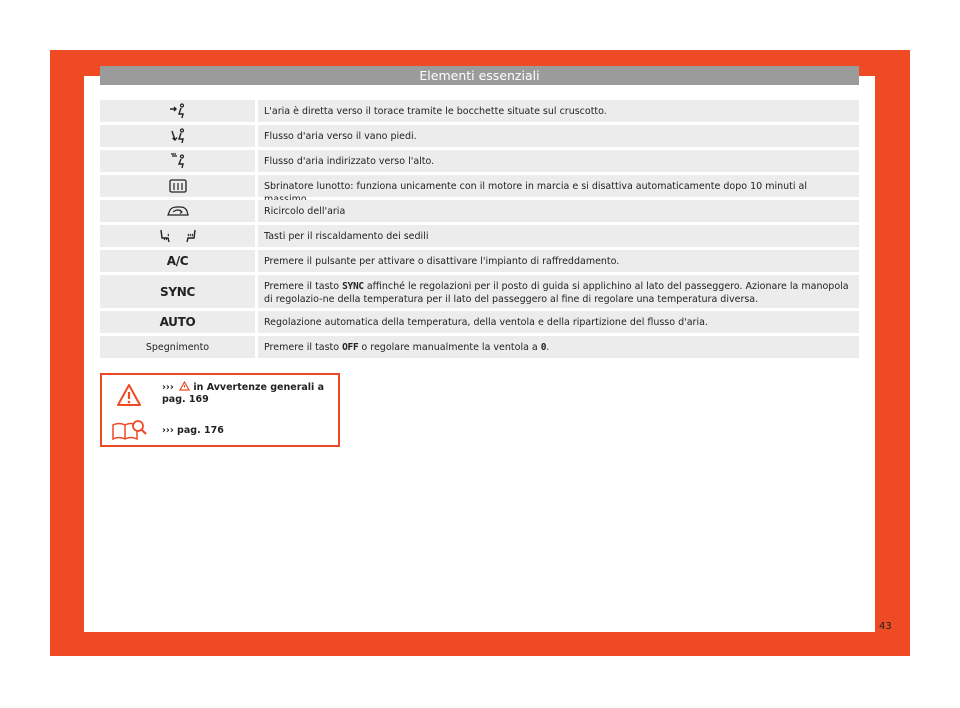 Image resolution: width=960 pixels, height=708 pixels. I want to click on row-description: Flusso d'aria indirizzato verso l'alto., so click(558, 161).